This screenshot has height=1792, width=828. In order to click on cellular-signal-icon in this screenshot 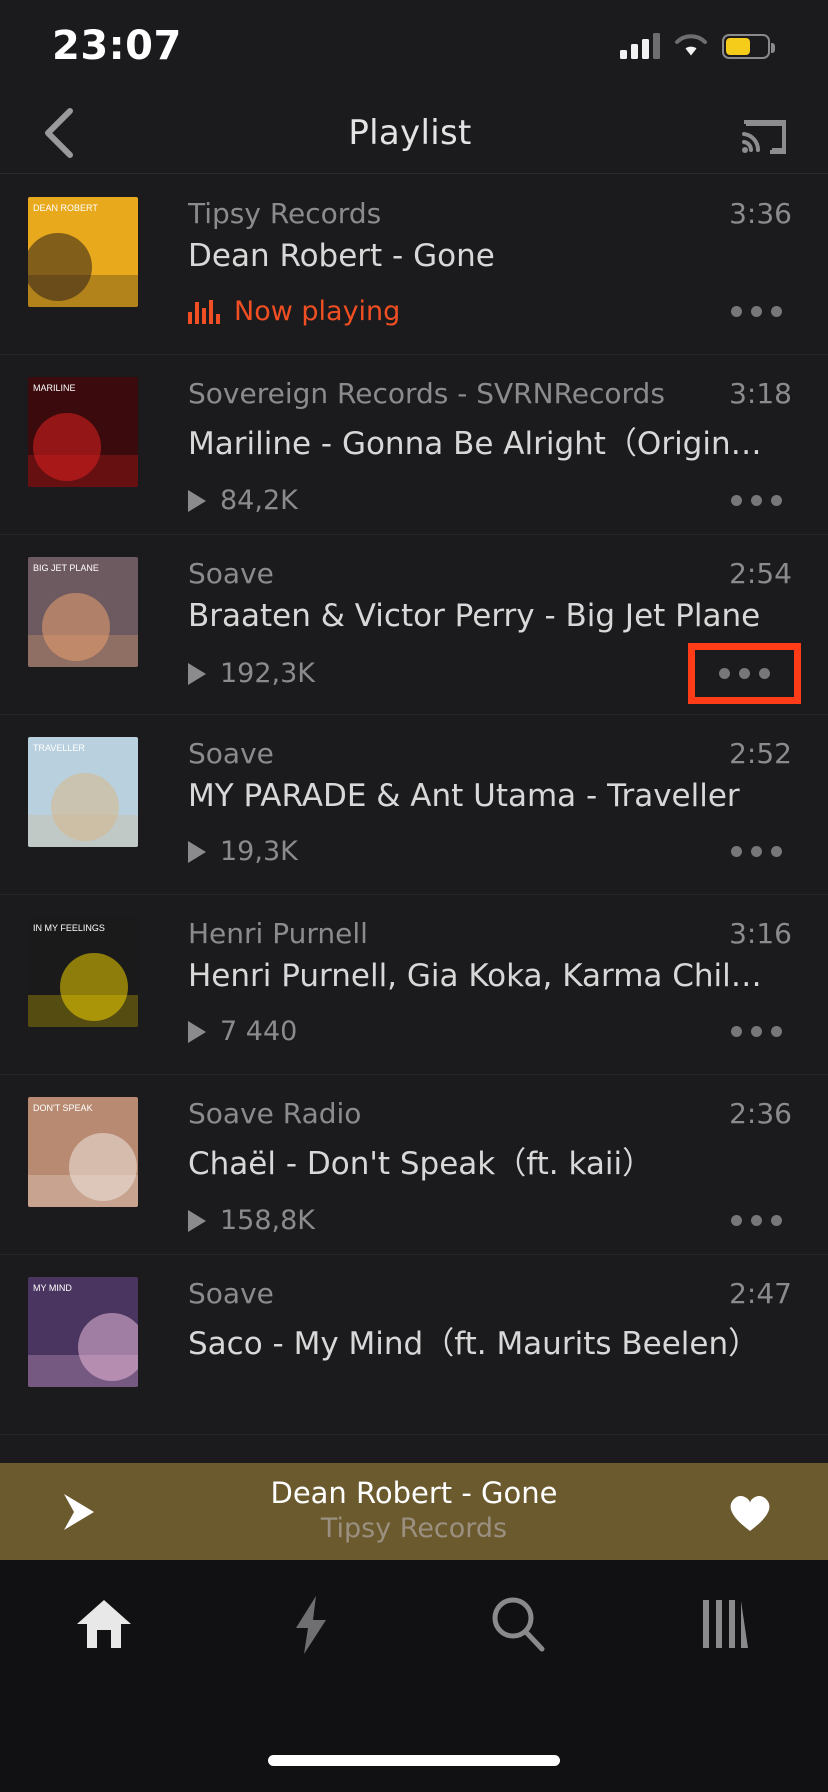, I will do `click(640, 46)`.